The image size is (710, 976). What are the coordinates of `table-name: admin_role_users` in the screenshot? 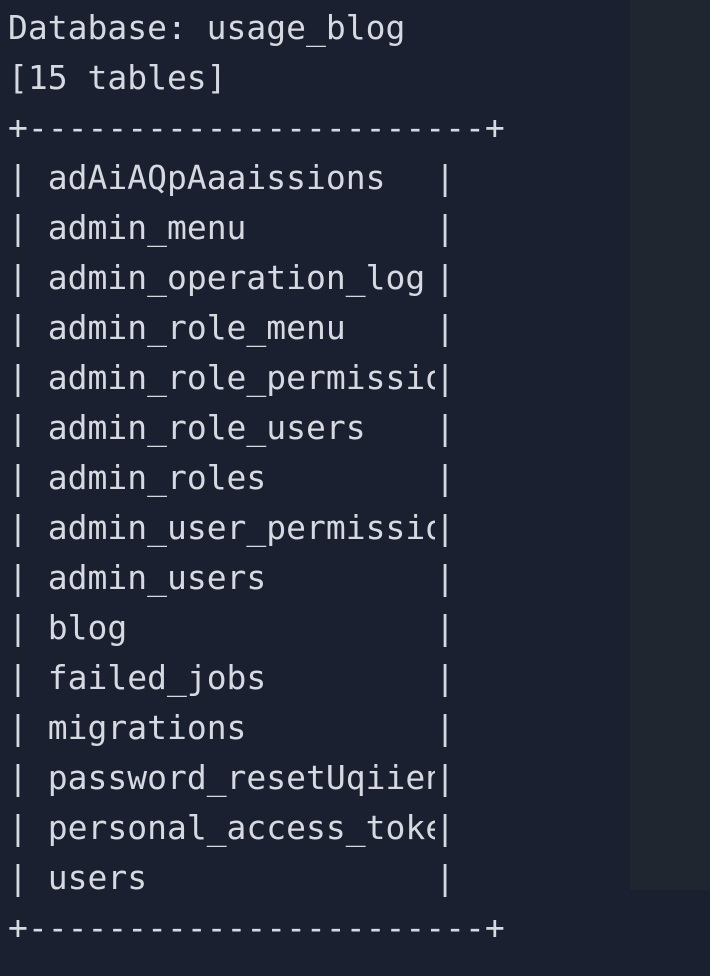 It's located at (206, 427).